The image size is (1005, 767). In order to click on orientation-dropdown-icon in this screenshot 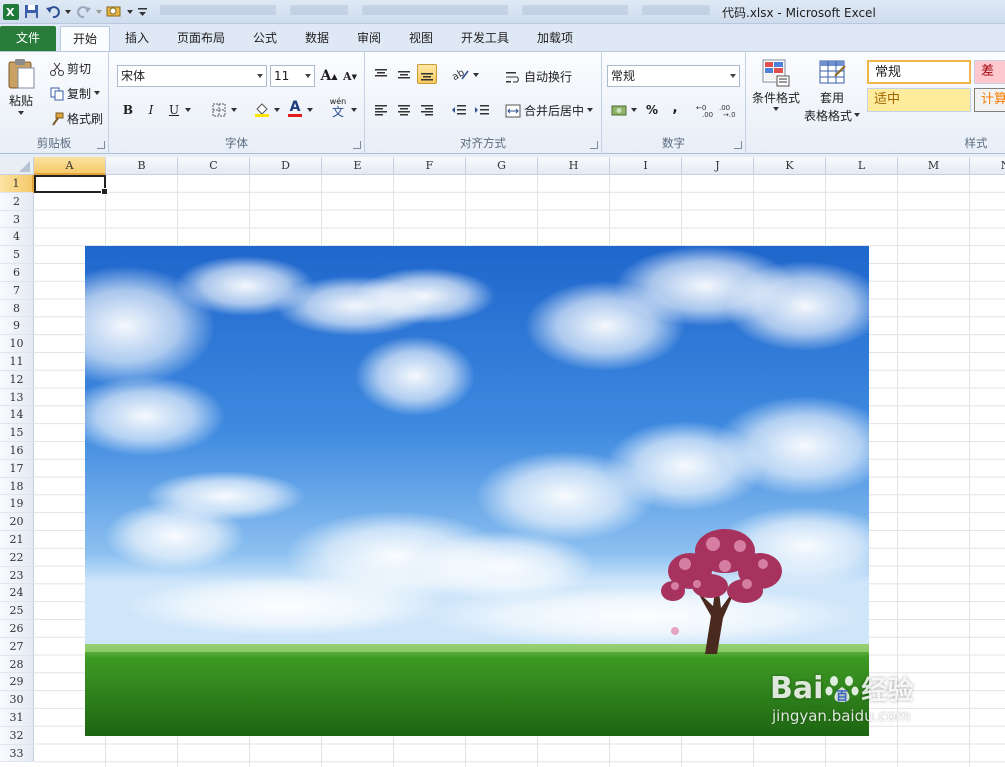, I will do `click(476, 75)`.